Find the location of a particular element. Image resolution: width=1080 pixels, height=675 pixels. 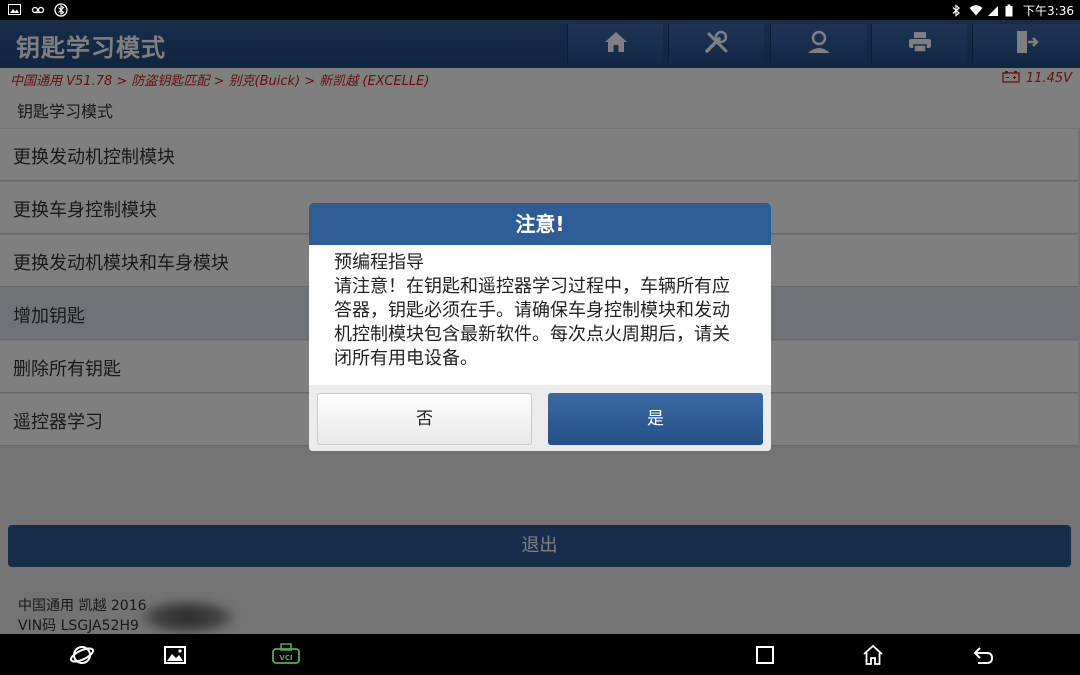

signal-icon is located at coordinates (993, 10).